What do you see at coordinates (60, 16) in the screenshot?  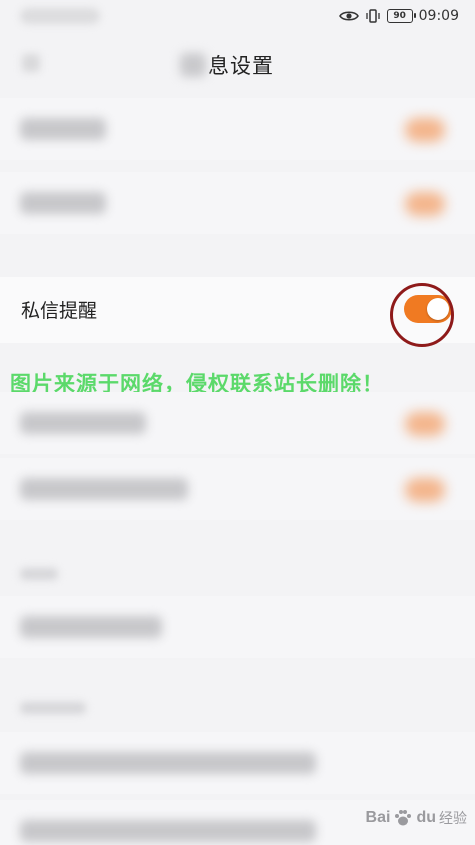 I see `status-left-blurred` at bounding box center [60, 16].